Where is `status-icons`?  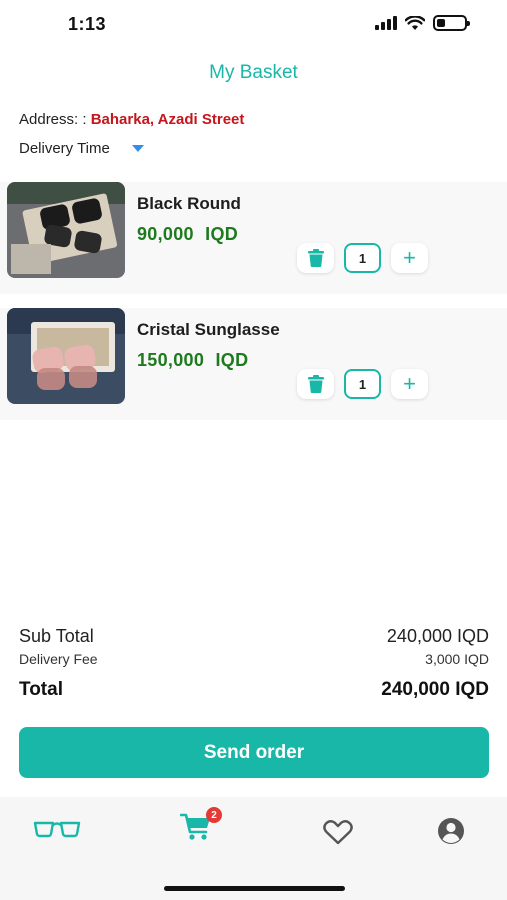
status-icons is located at coordinates (422, 23).